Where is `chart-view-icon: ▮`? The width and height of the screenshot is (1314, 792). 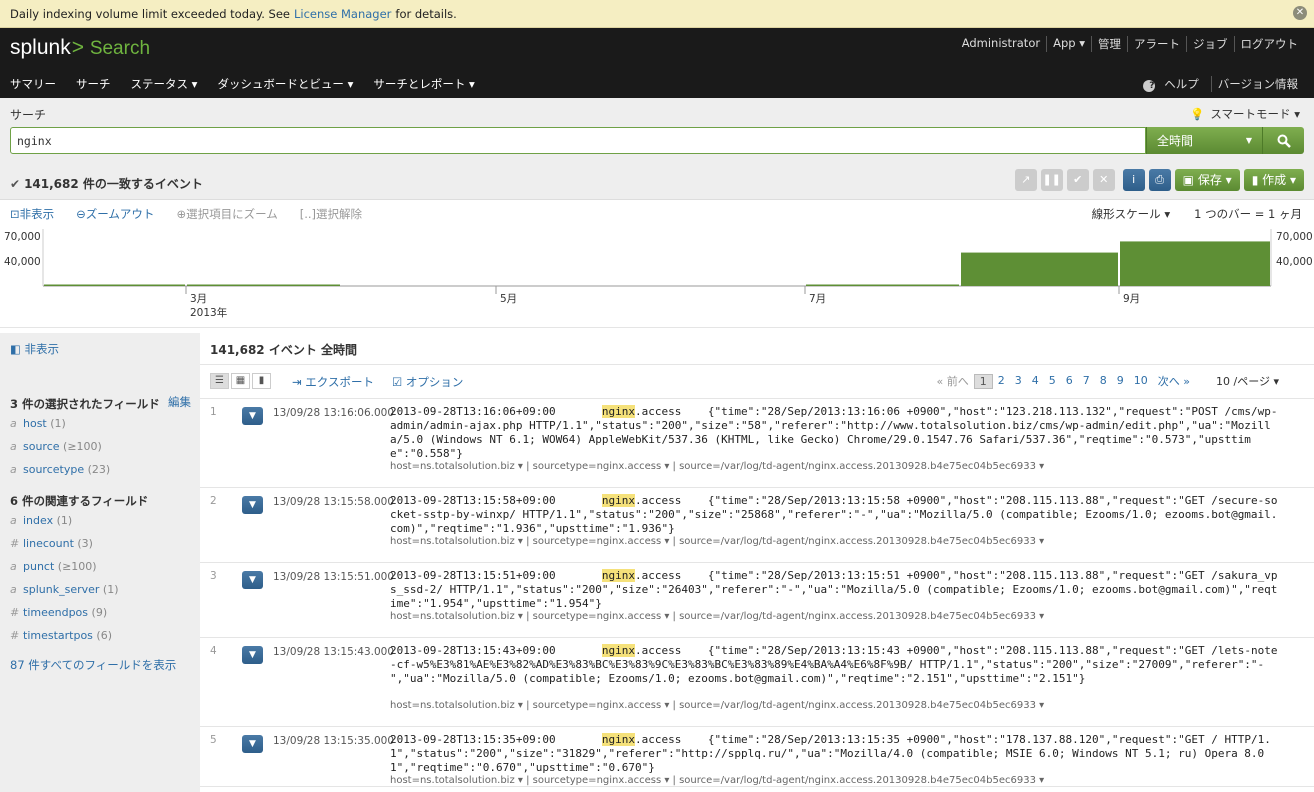 chart-view-icon: ▮ is located at coordinates (261, 381).